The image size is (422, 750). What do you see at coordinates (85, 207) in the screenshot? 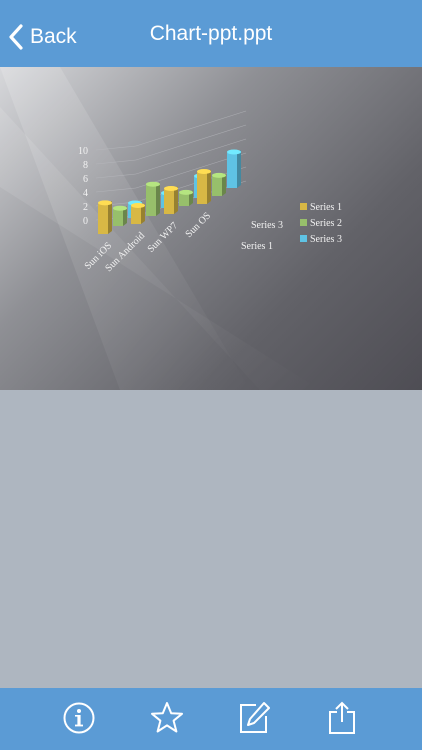
I see `y-tick-label: 2` at bounding box center [85, 207].